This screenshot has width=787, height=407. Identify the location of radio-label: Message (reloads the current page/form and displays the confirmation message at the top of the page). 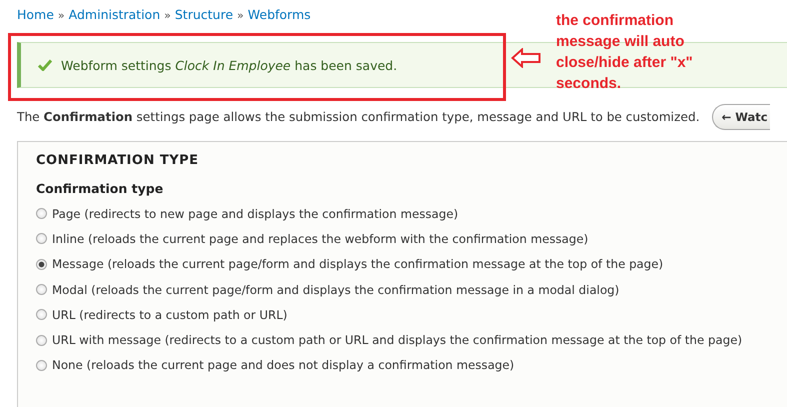
(358, 264).